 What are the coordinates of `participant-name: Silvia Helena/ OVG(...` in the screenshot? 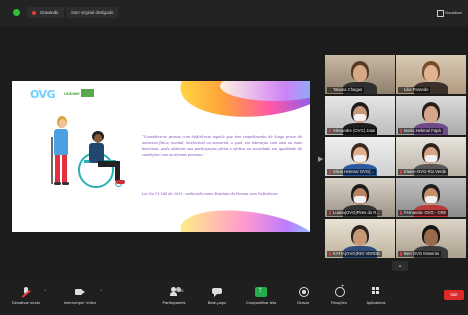 It's located at (351, 172).